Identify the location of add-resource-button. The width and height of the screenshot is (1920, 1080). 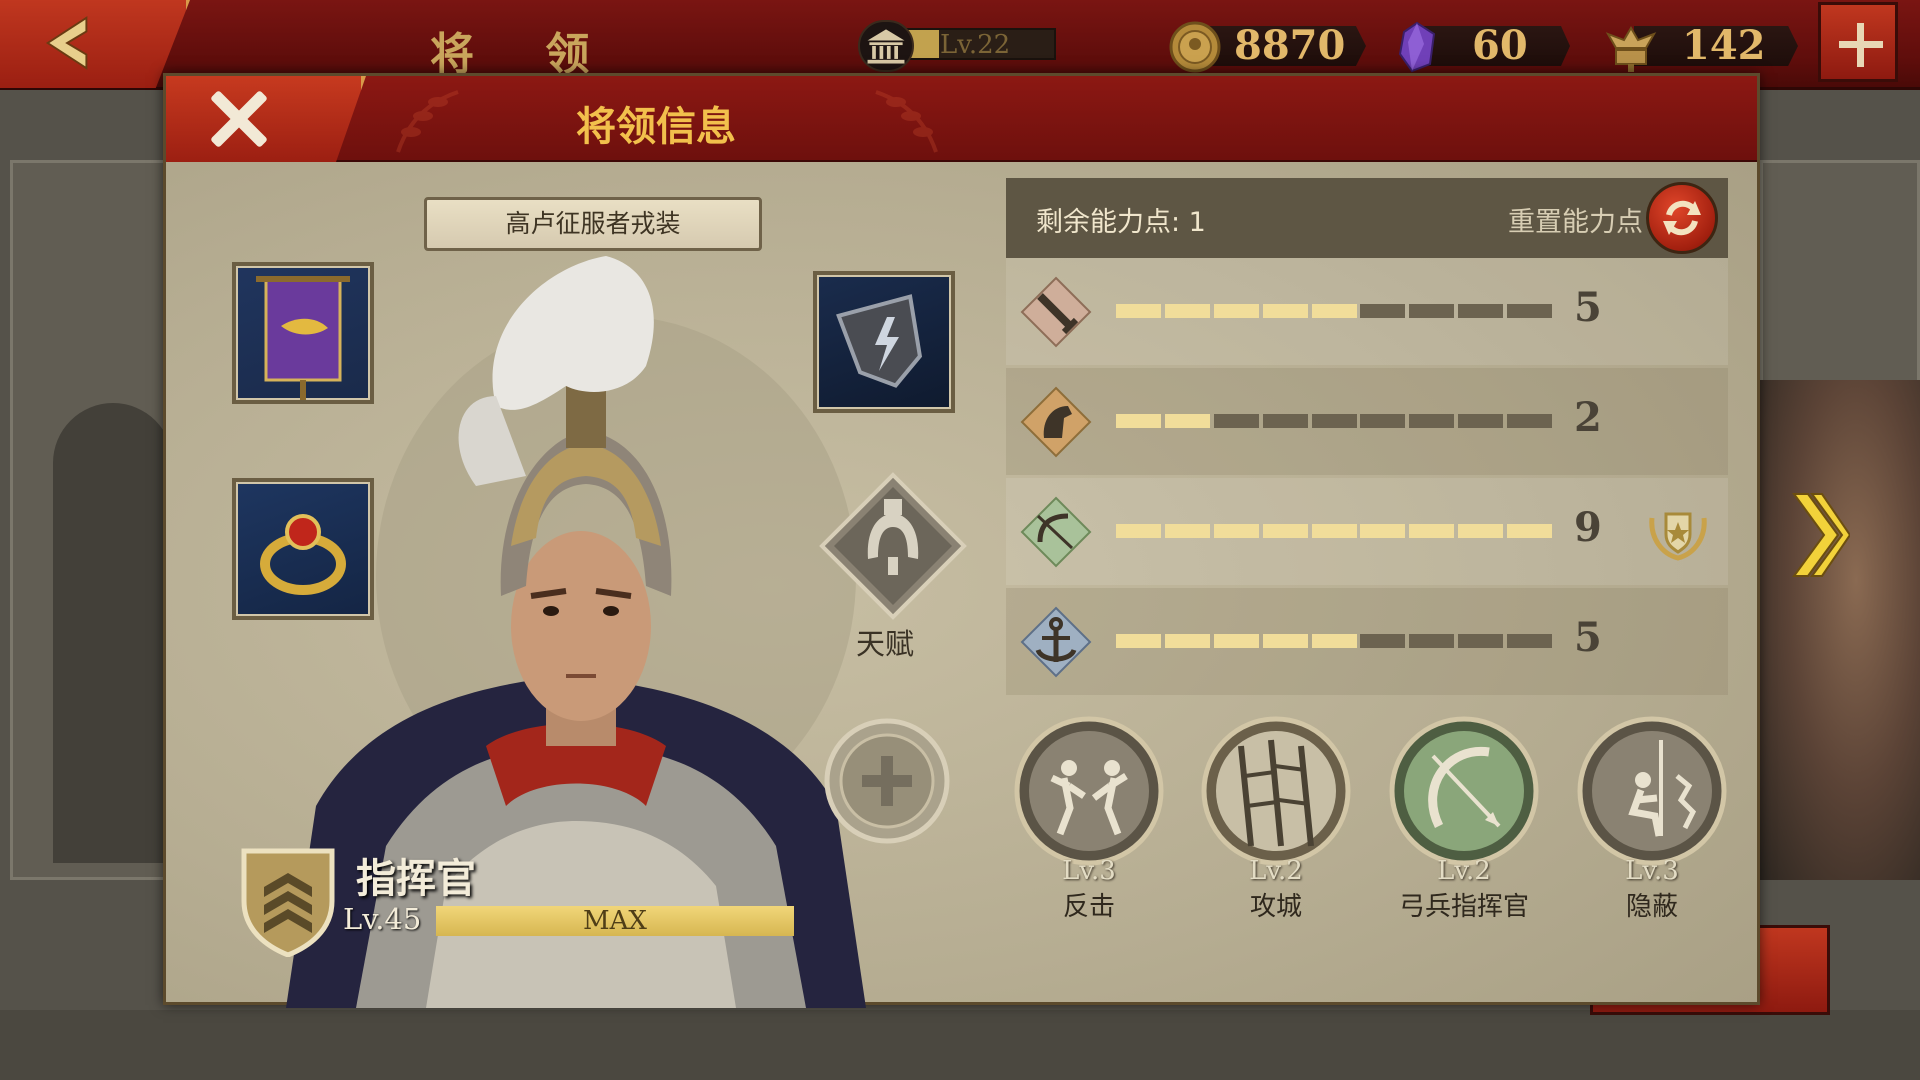
(1858, 42).